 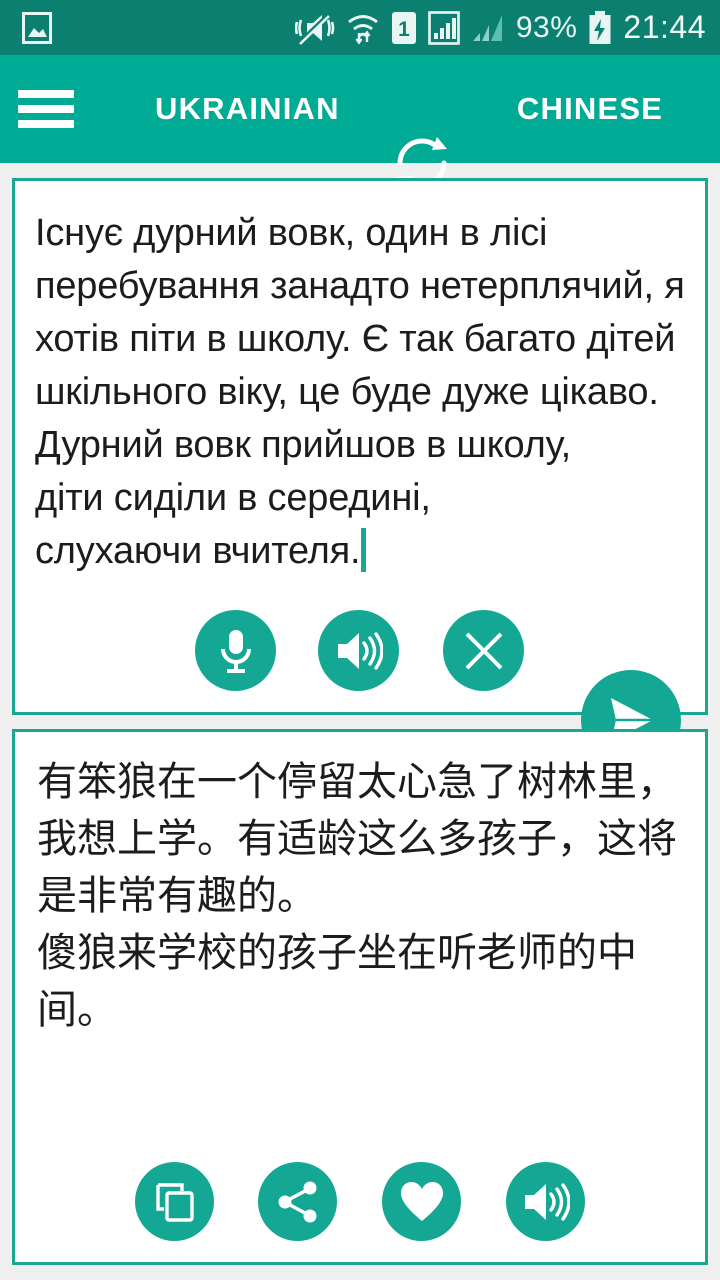 What do you see at coordinates (488, 28) in the screenshot?
I see `signal-bars-secondary-icon` at bounding box center [488, 28].